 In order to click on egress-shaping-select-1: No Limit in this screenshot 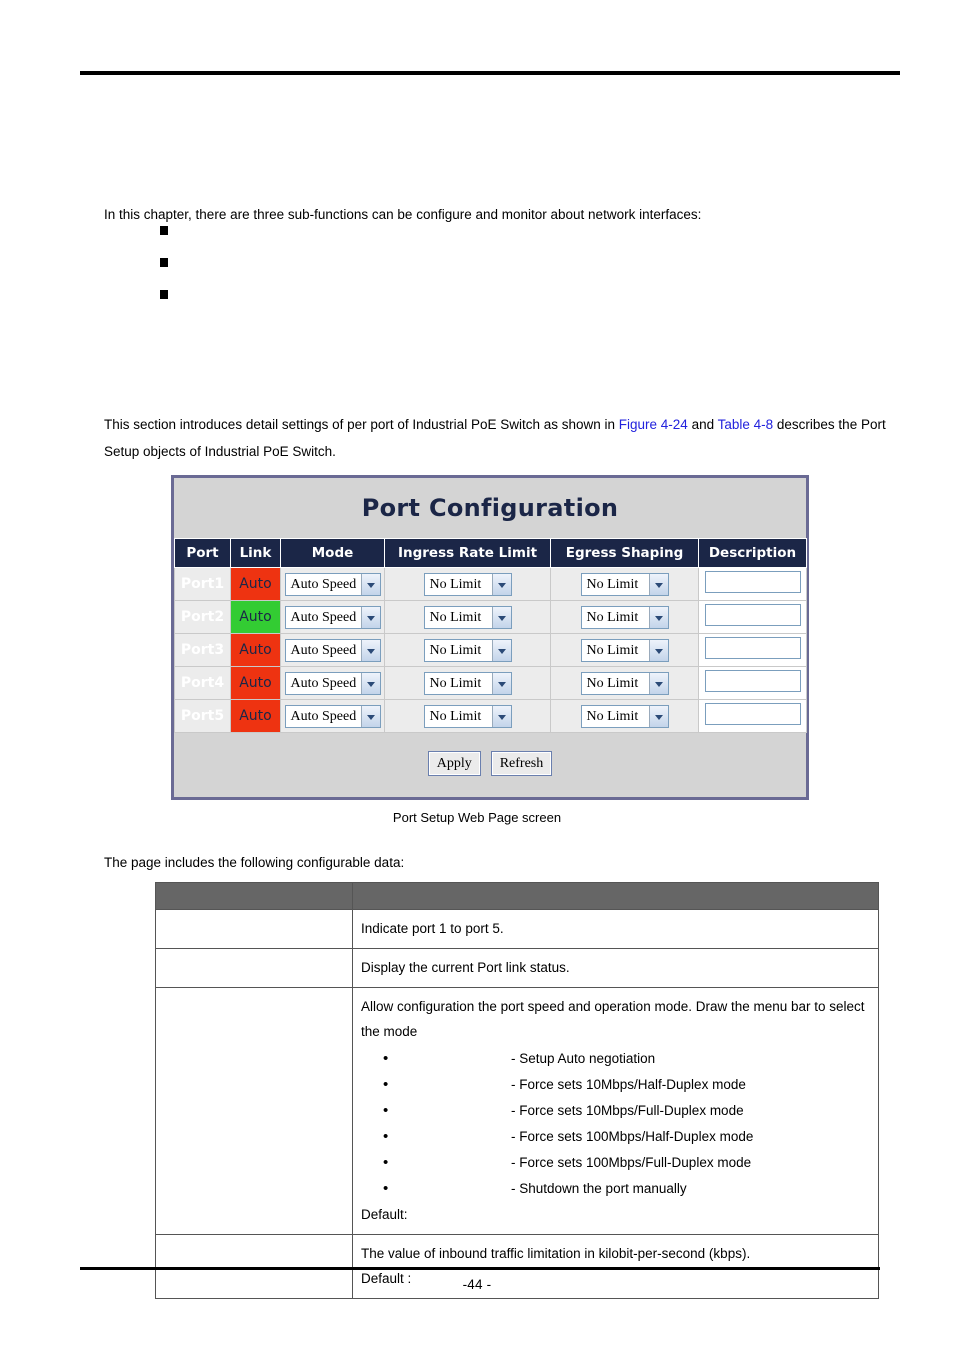, I will do `click(624, 584)`.